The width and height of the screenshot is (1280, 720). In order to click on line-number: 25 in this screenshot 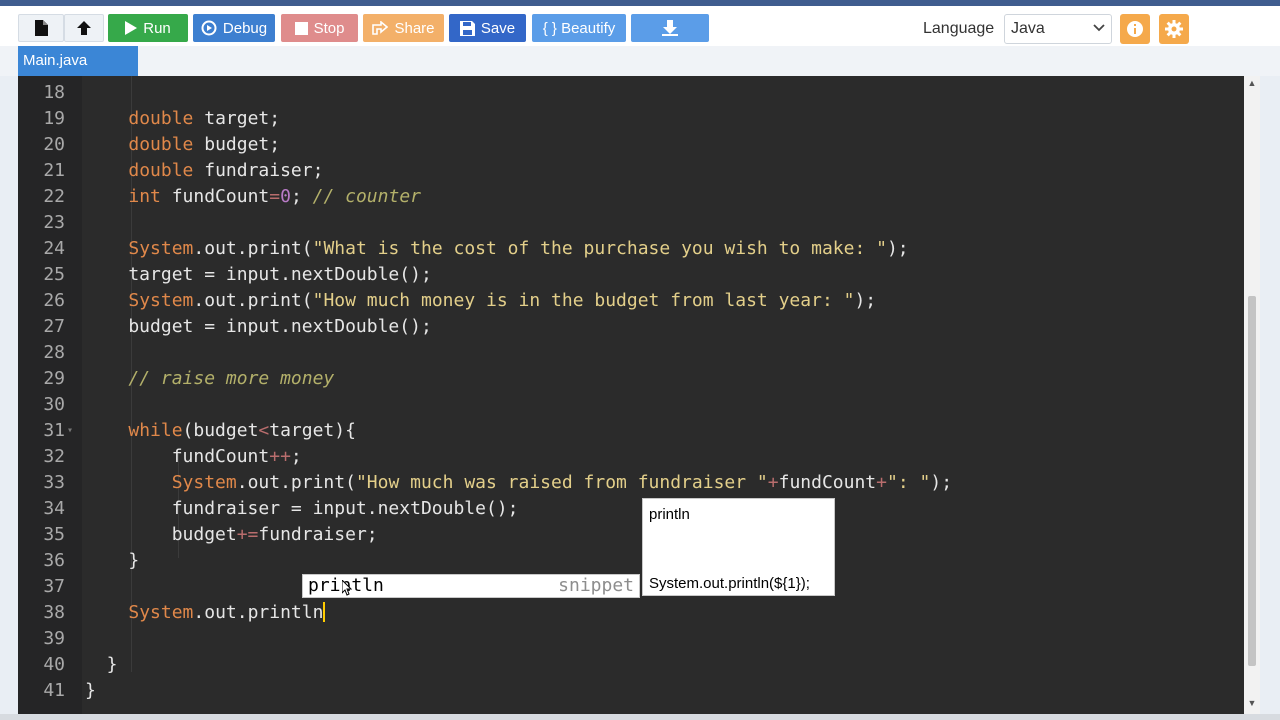, I will do `click(54, 274)`.